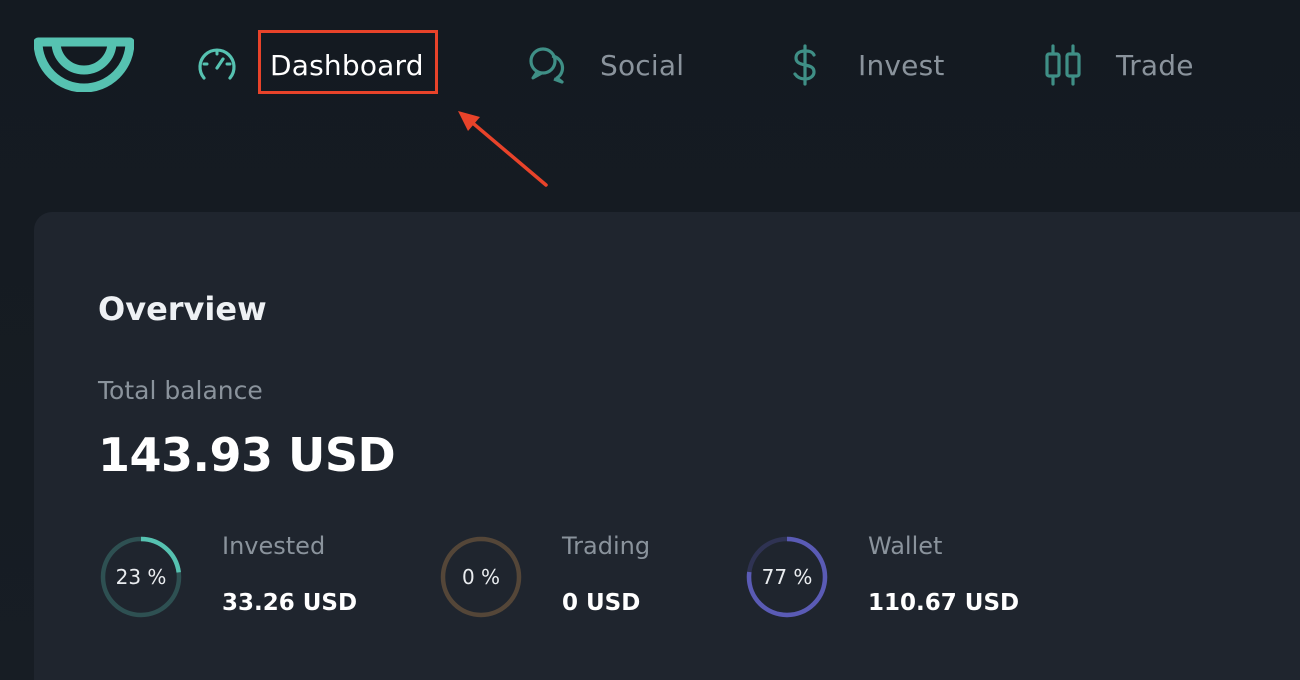 The height and width of the screenshot is (680, 1300). Describe the element at coordinates (787, 577) in the screenshot. I see `wallet-percent: 77 %` at that location.